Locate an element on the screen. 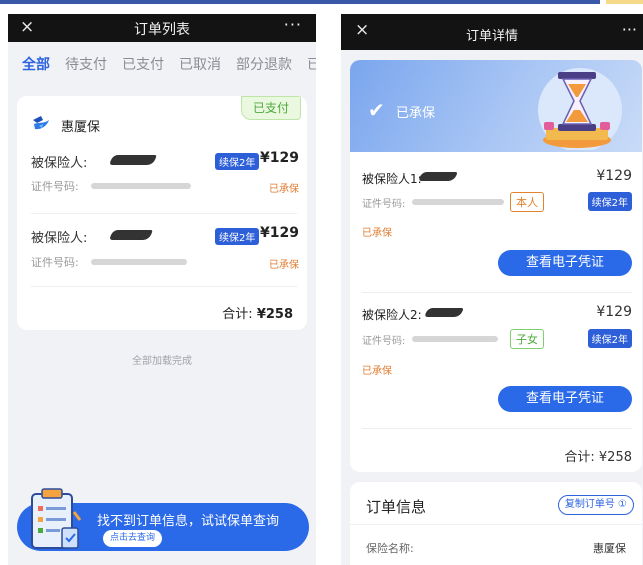 Image resolution: width=643 pixels, height=565 pixels. tab-all: 全部 is located at coordinates (36, 64).